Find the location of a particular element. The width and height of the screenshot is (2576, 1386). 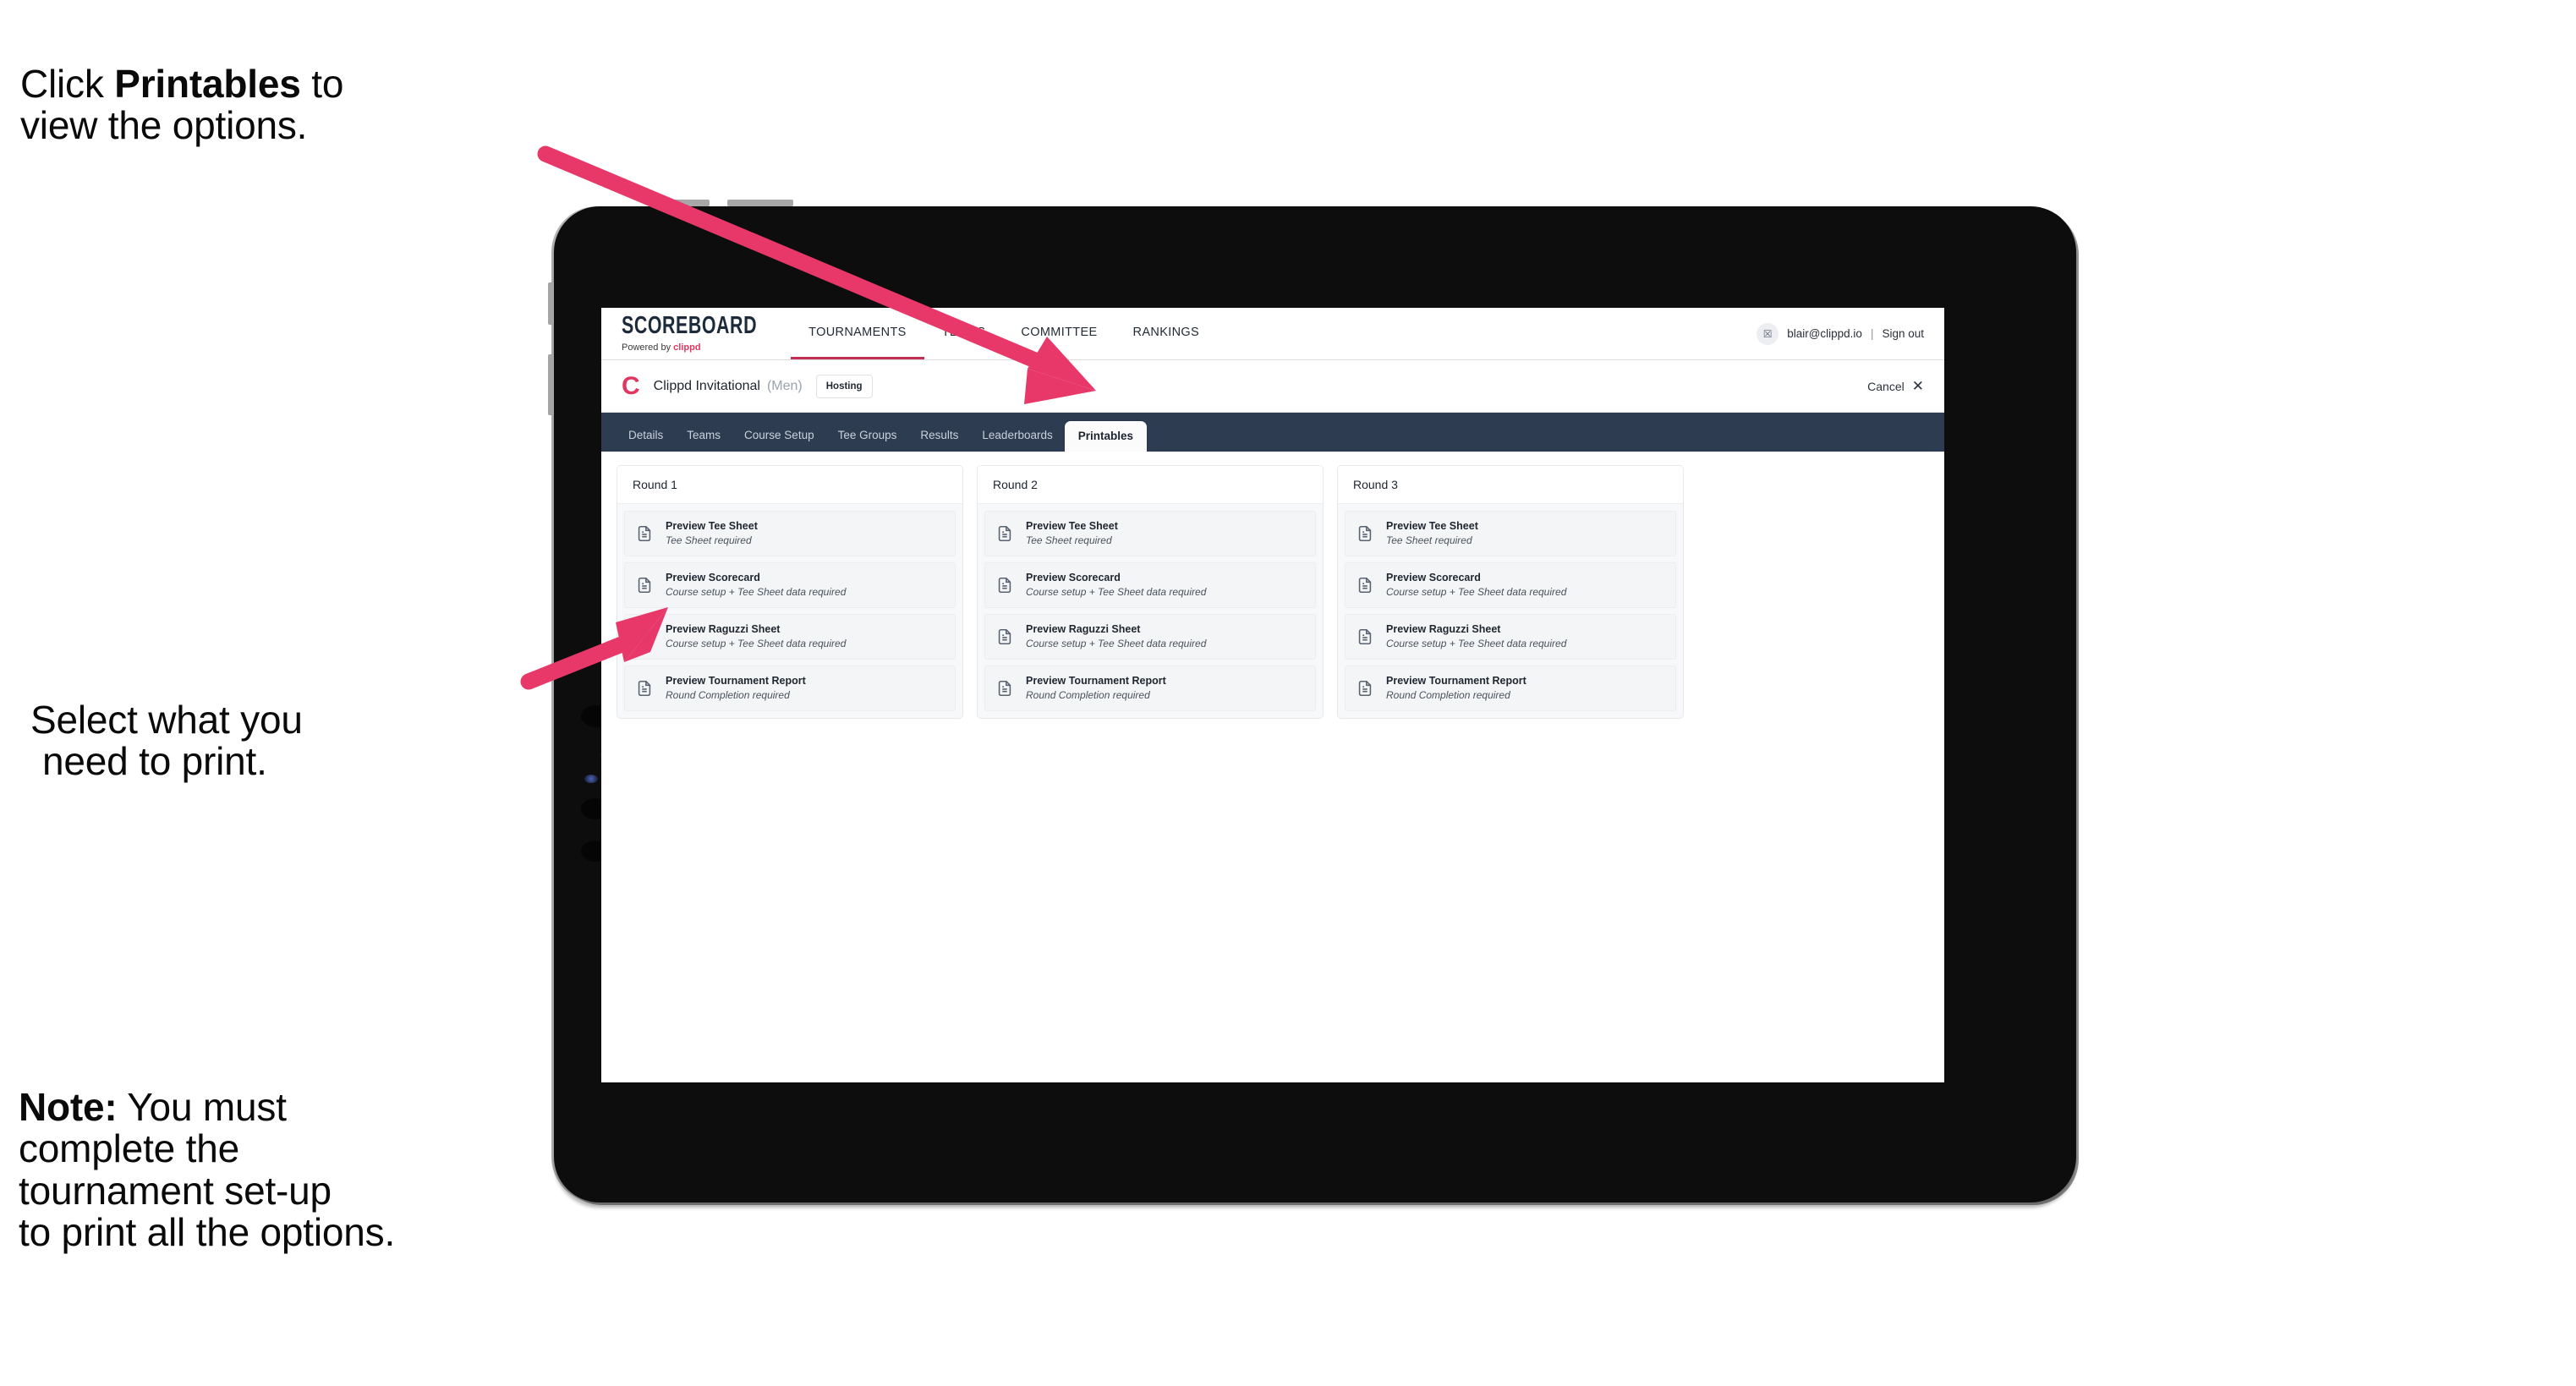

powered-by-clippd: clippd is located at coordinates (687, 347).